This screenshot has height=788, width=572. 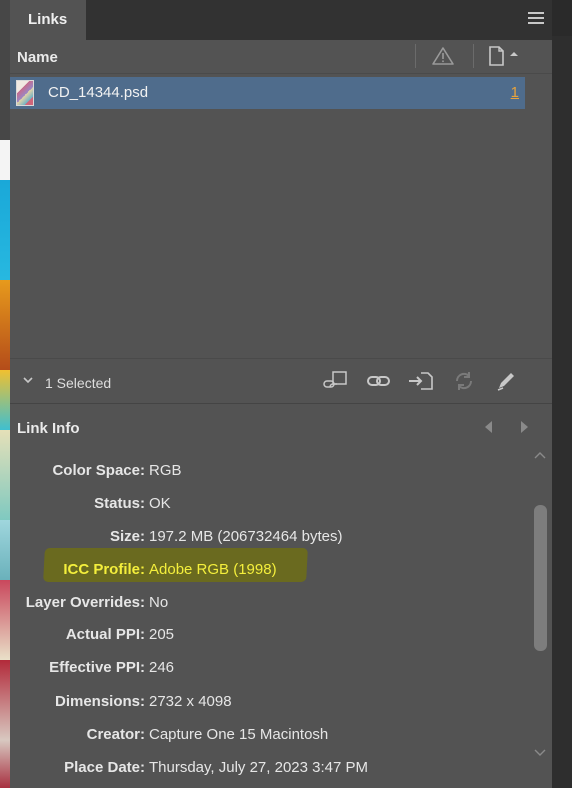 What do you see at coordinates (213, 569) in the screenshot?
I see `info-value: Adobe RGB (1998)` at bounding box center [213, 569].